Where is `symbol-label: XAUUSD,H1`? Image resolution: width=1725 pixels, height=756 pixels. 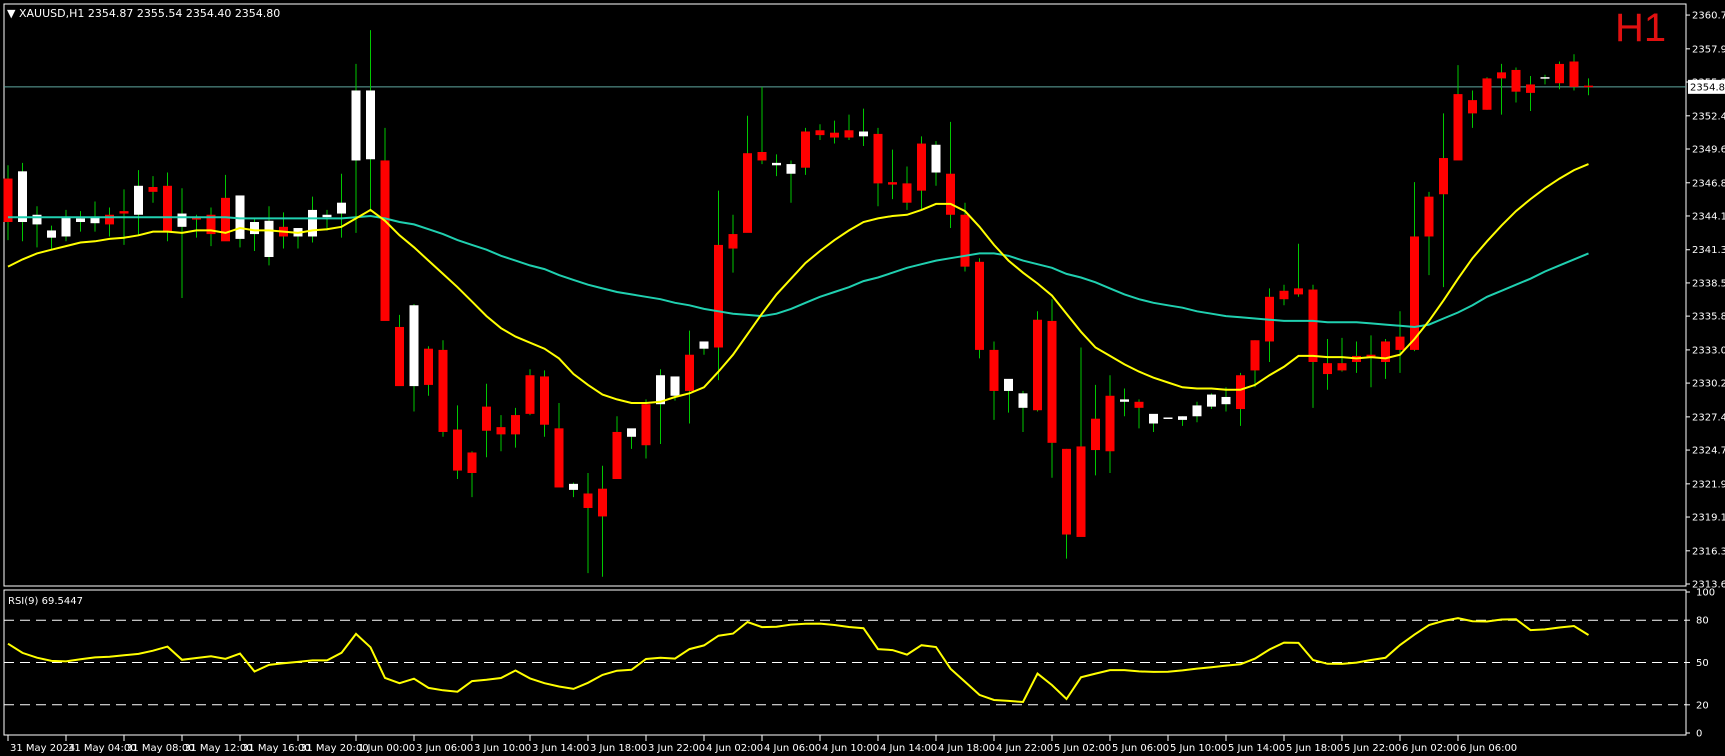
symbol-label: XAUUSD,H1 is located at coordinates (51, 13).